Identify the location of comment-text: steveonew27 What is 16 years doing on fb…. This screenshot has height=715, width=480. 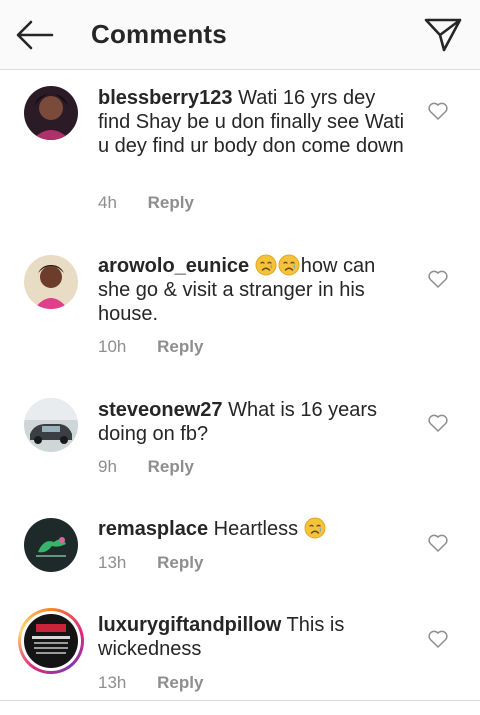
(253, 422).